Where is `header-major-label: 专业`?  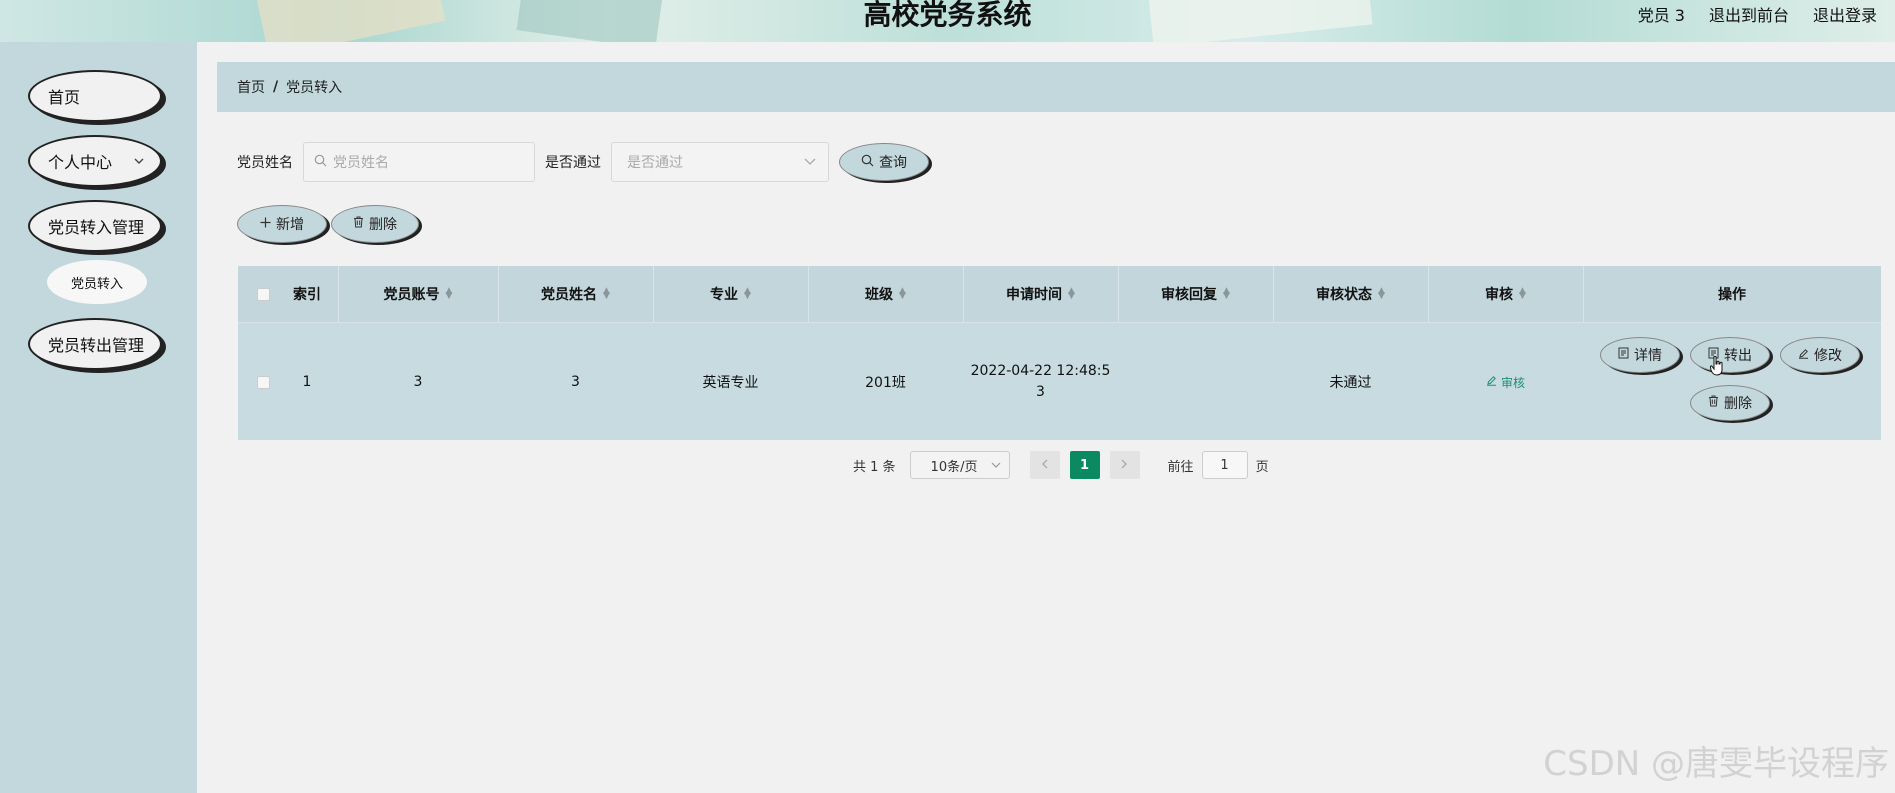
header-major-label: 专业 is located at coordinates (724, 295).